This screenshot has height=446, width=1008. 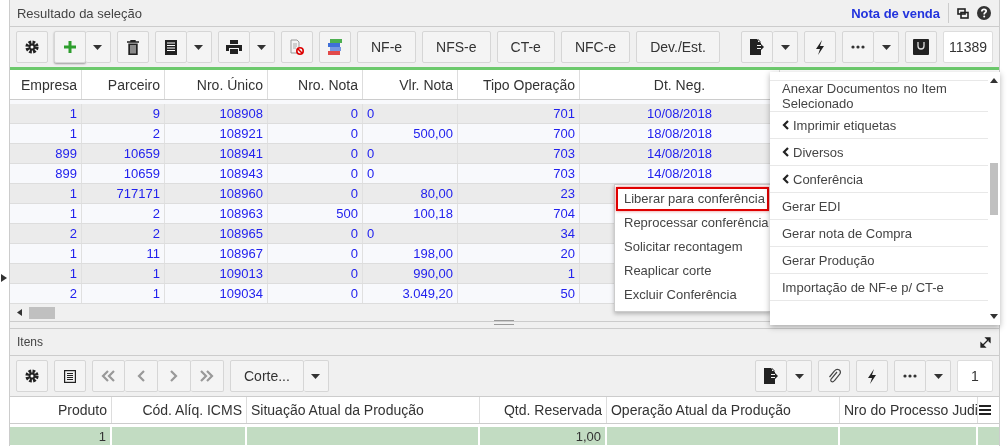 What do you see at coordinates (123, 84) in the screenshot?
I see `column-header: Parceiro` at bounding box center [123, 84].